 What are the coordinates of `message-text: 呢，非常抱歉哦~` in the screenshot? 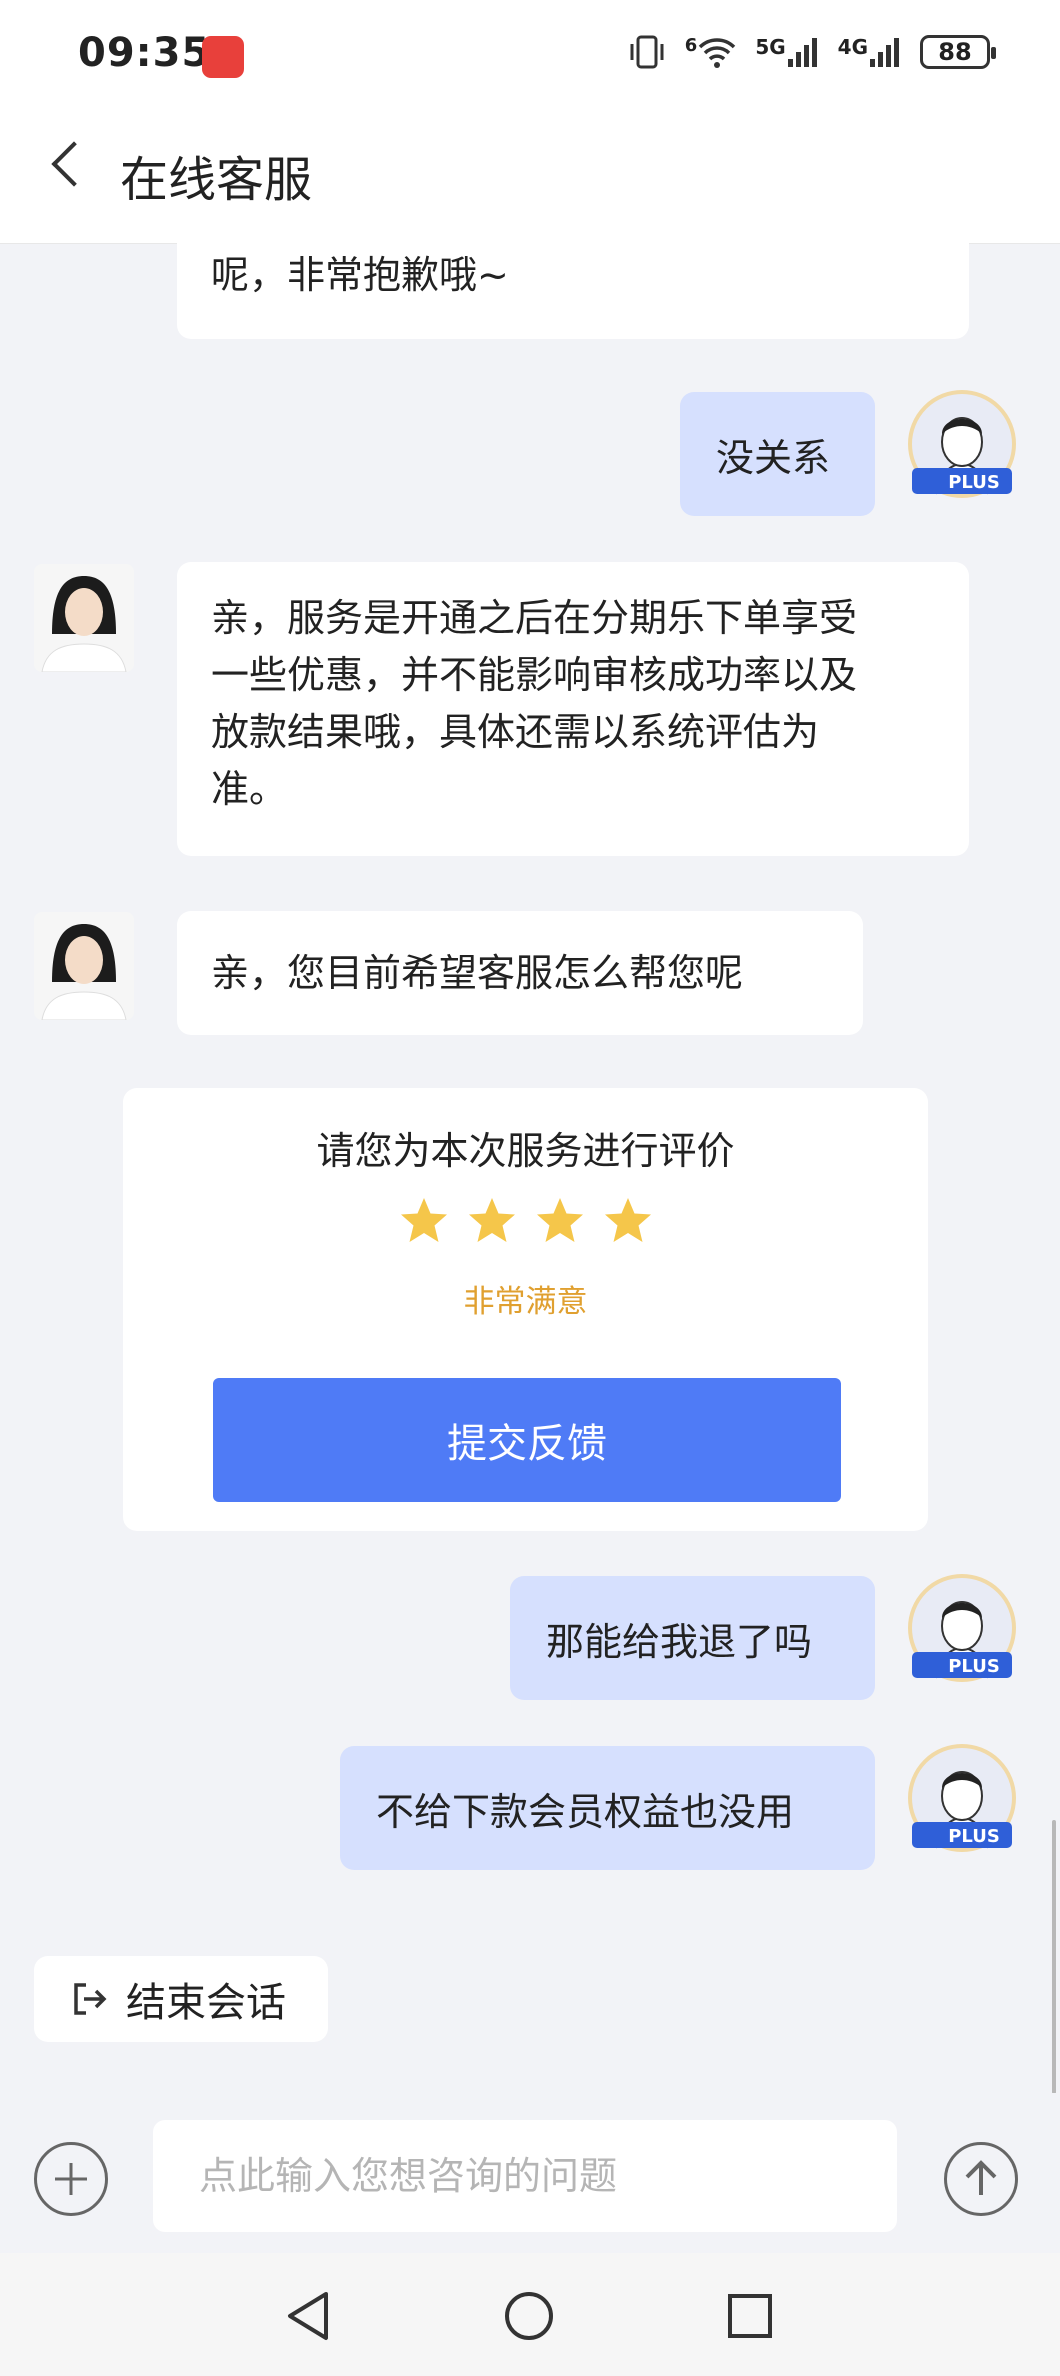 It's located at (360, 275).